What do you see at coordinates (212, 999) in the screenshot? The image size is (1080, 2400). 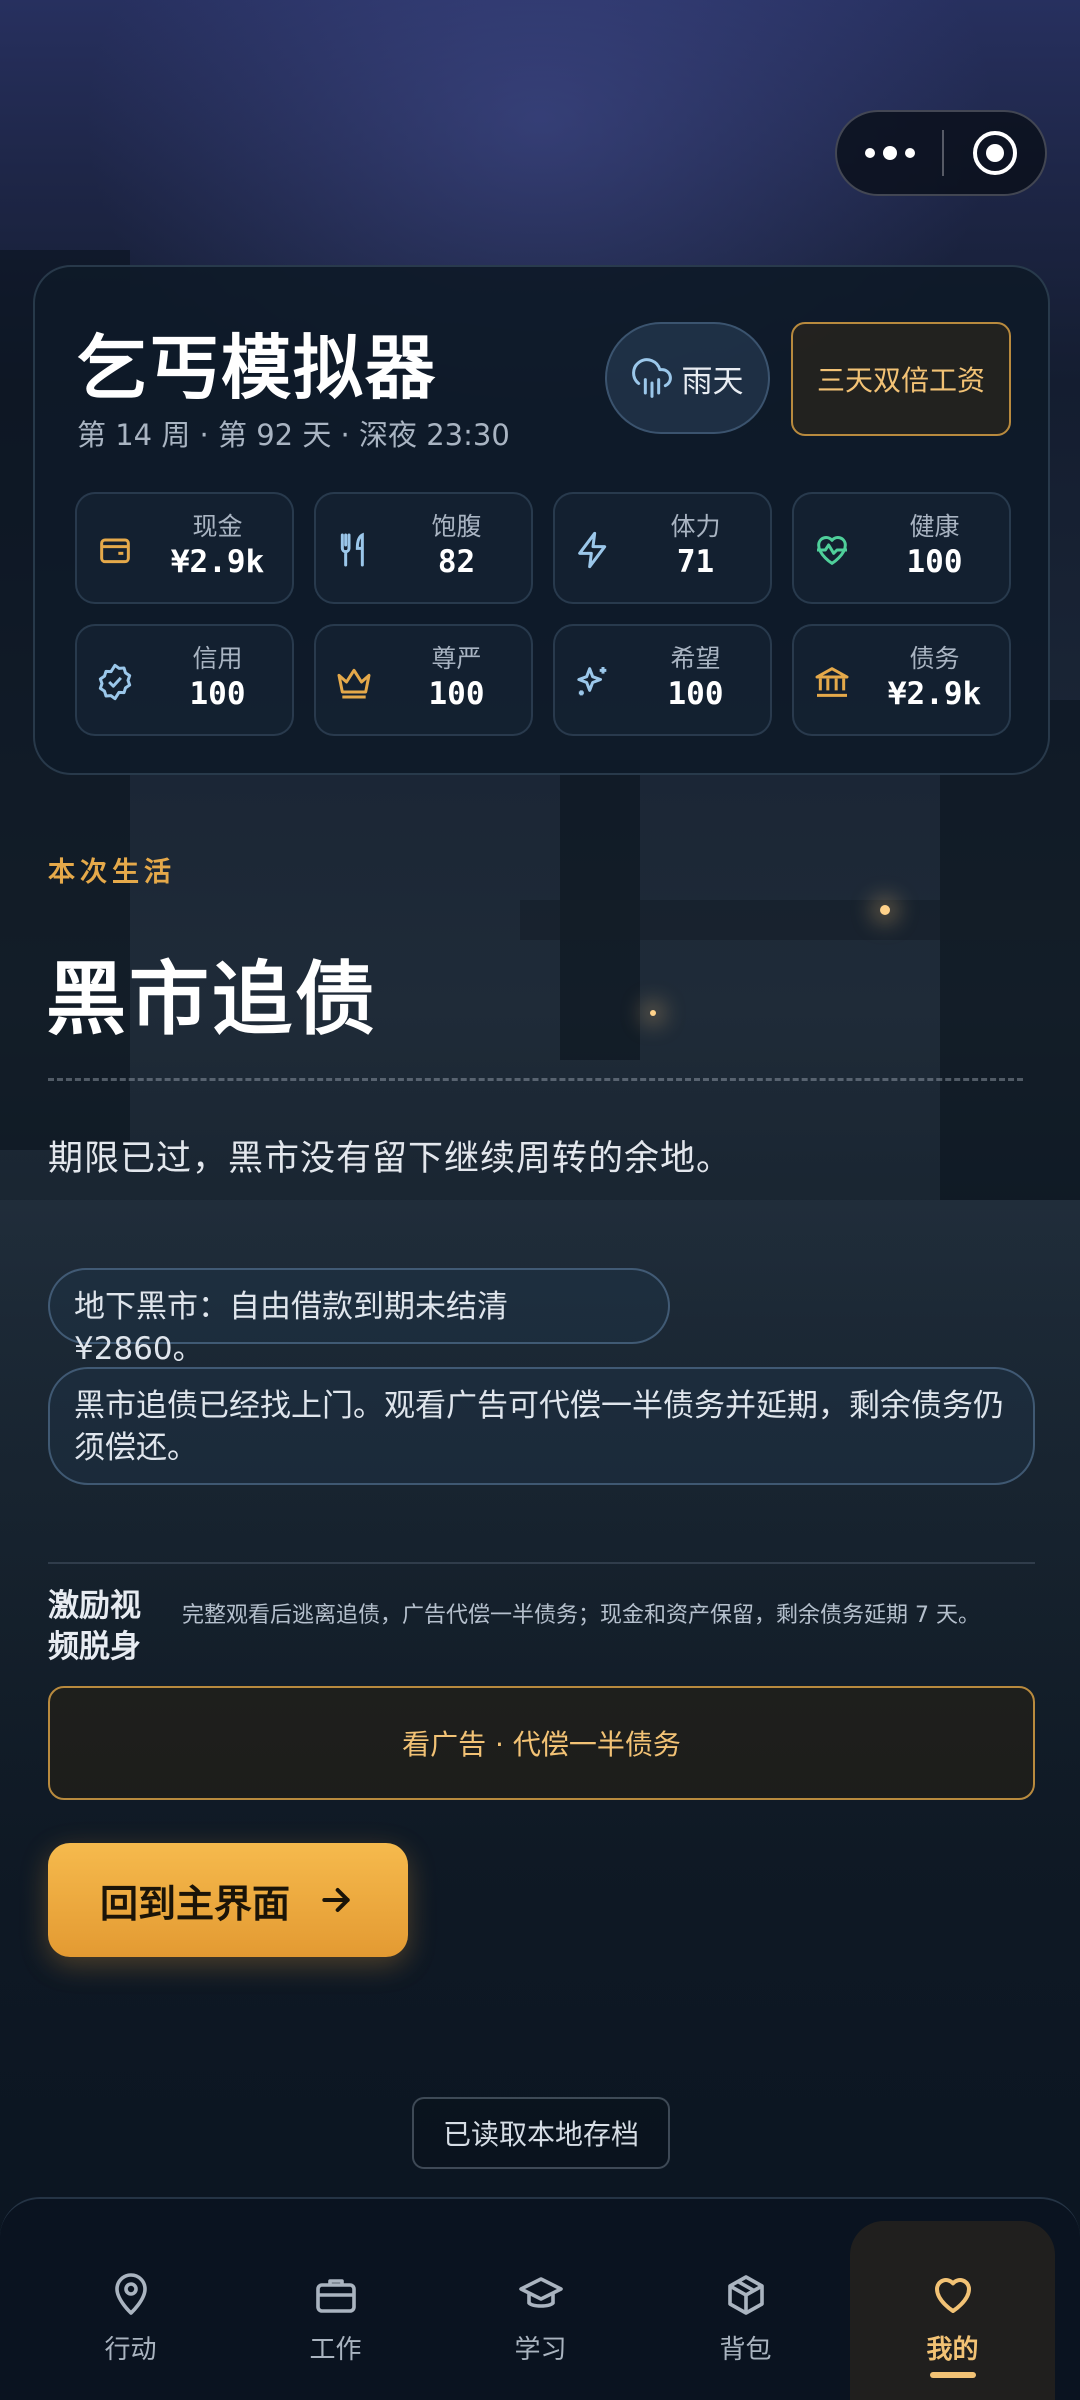 I see `event-headline: 黑市追债` at bounding box center [212, 999].